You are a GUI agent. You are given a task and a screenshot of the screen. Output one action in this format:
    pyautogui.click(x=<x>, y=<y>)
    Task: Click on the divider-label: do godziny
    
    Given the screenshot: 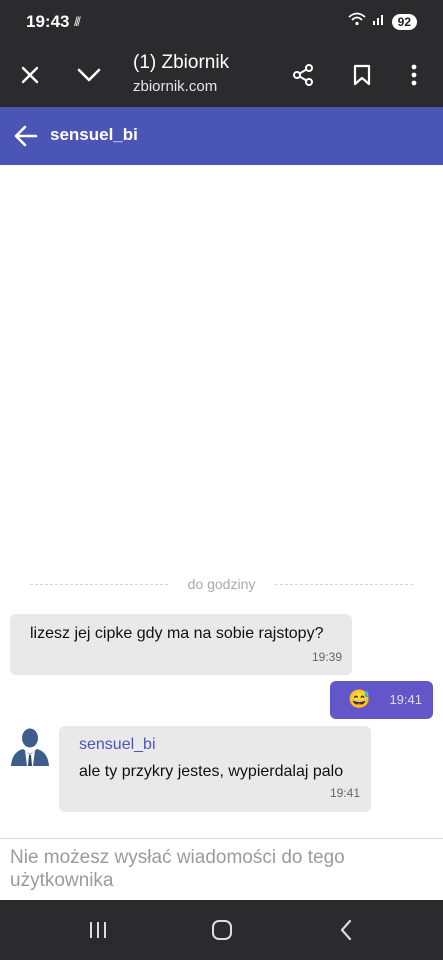 What is the action you would take?
    pyautogui.click(x=221, y=584)
    